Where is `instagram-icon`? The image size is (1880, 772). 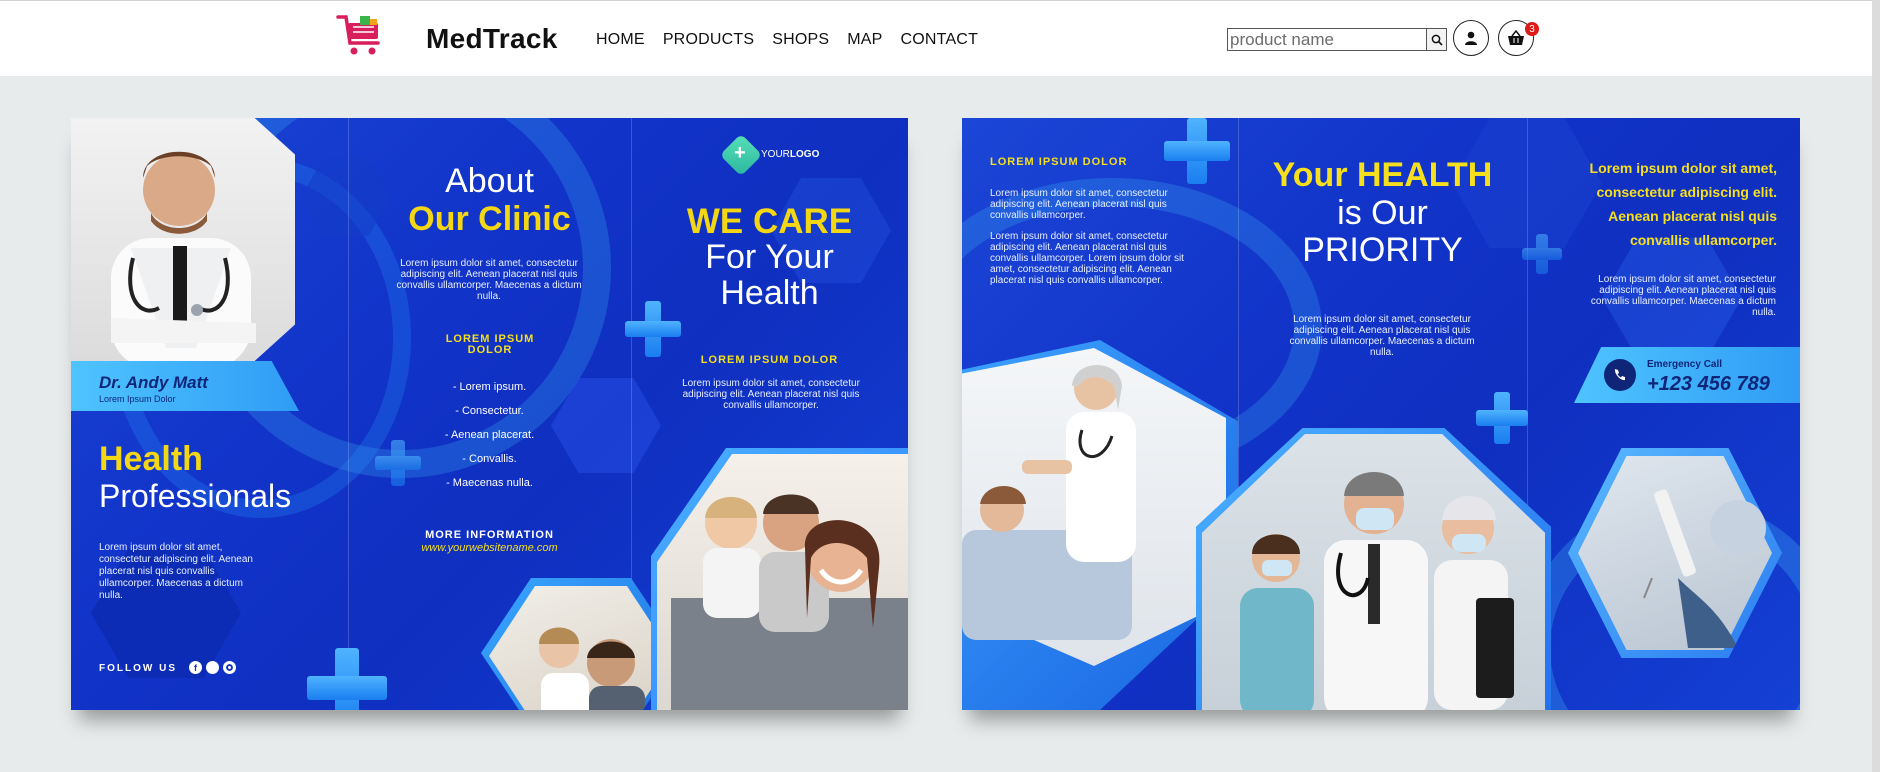 instagram-icon is located at coordinates (229, 667).